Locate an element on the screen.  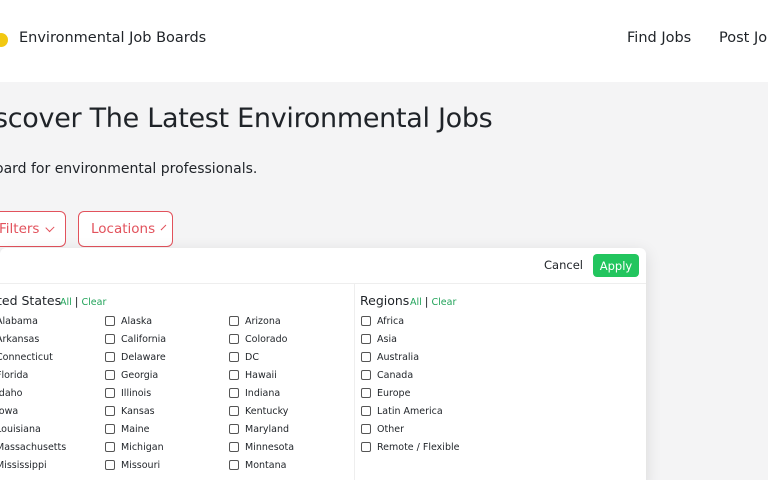
location-option-label: Arizona is located at coordinates (263, 321).